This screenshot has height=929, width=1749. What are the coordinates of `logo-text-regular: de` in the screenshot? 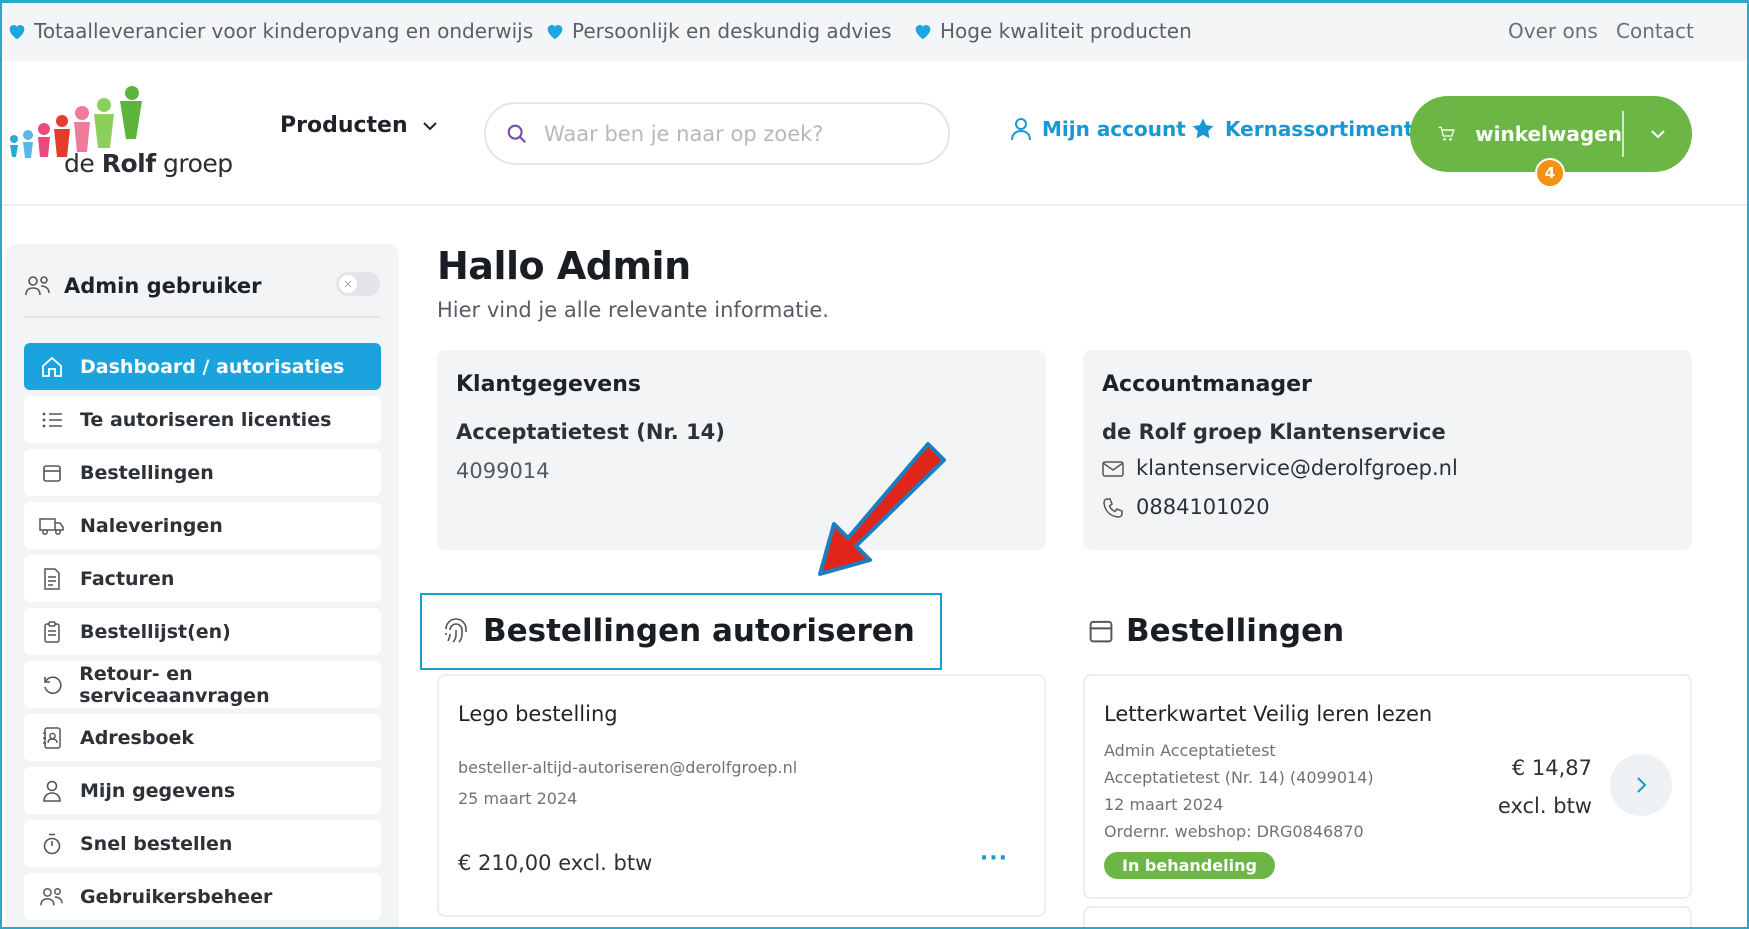 It's located at (83, 163).